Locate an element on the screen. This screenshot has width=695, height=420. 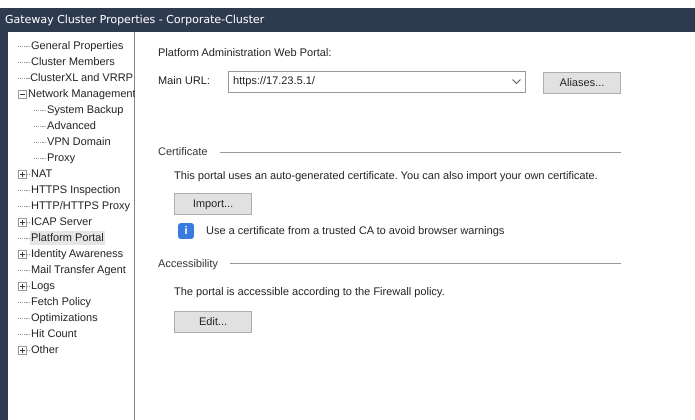
tree-item: Fetch Policy is located at coordinates (61, 302).